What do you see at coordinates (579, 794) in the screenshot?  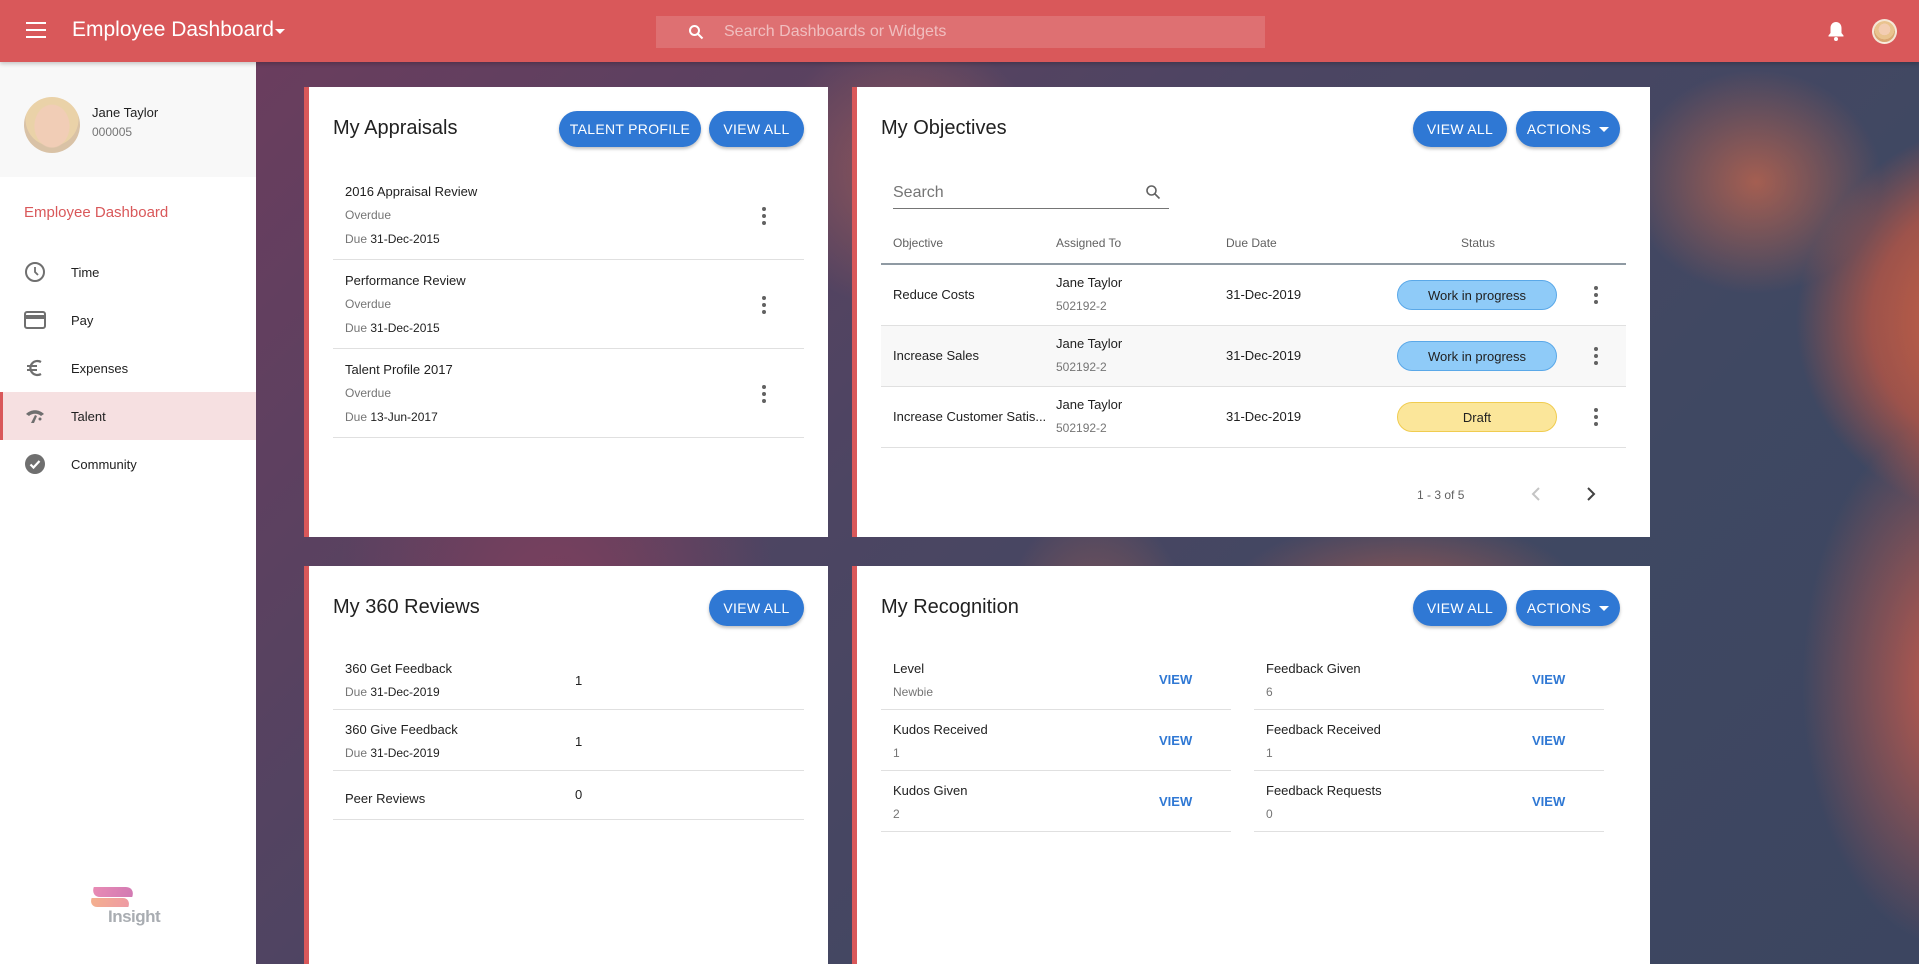 I see `review-count: 0` at bounding box center [579, 794].